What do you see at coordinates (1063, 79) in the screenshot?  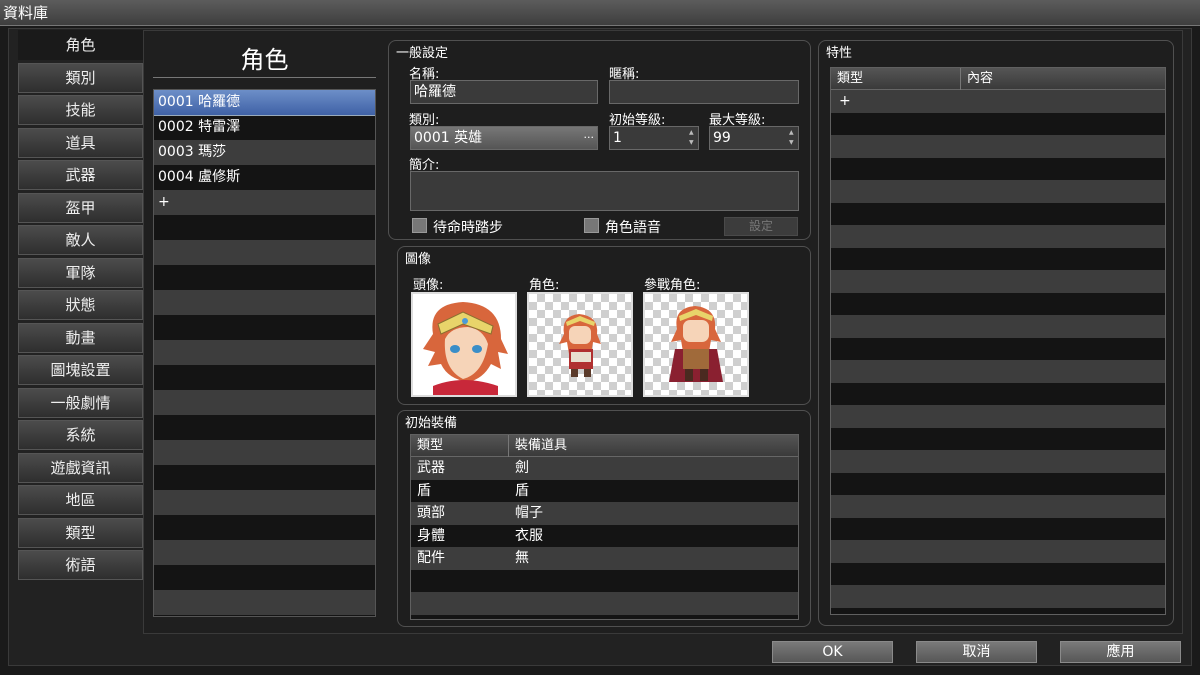 I see `traits-col-content: 內容` at bounding box center [1063, 79].